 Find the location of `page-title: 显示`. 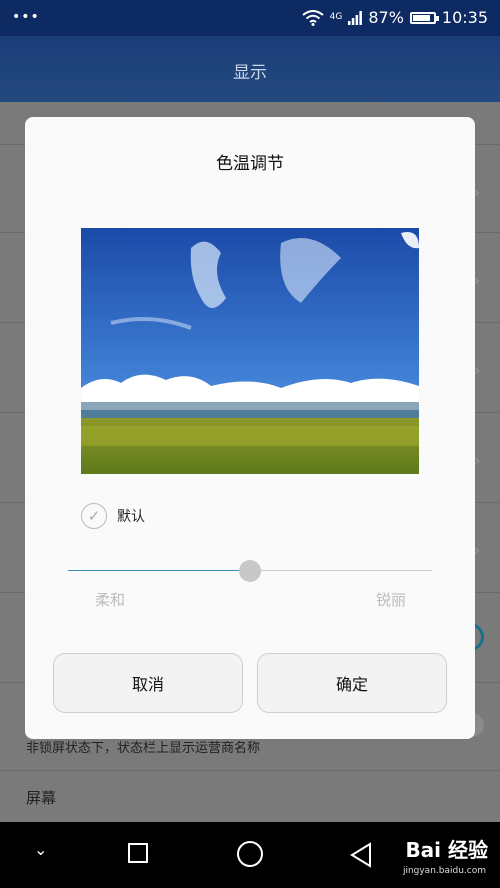

page-title: 显示 is located at coordinates (250, 73).